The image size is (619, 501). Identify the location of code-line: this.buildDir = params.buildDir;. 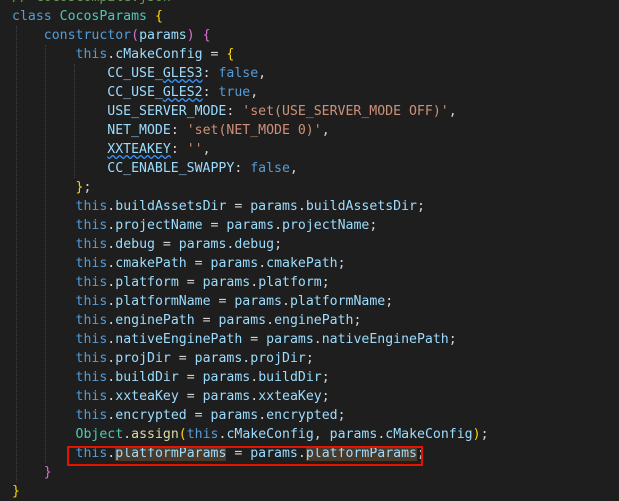
(171, 377).